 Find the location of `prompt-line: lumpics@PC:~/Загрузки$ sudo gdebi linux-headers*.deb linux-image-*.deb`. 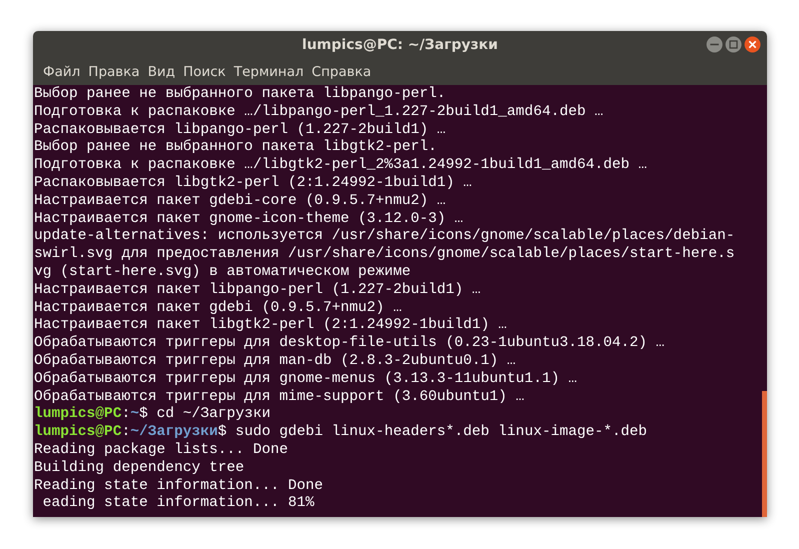

prompt-line: lumpics@PC:~/Загрузки$ sudo gdebi linux-headers*.deb linux-image-*.deb is located at coordinates (341, 433).